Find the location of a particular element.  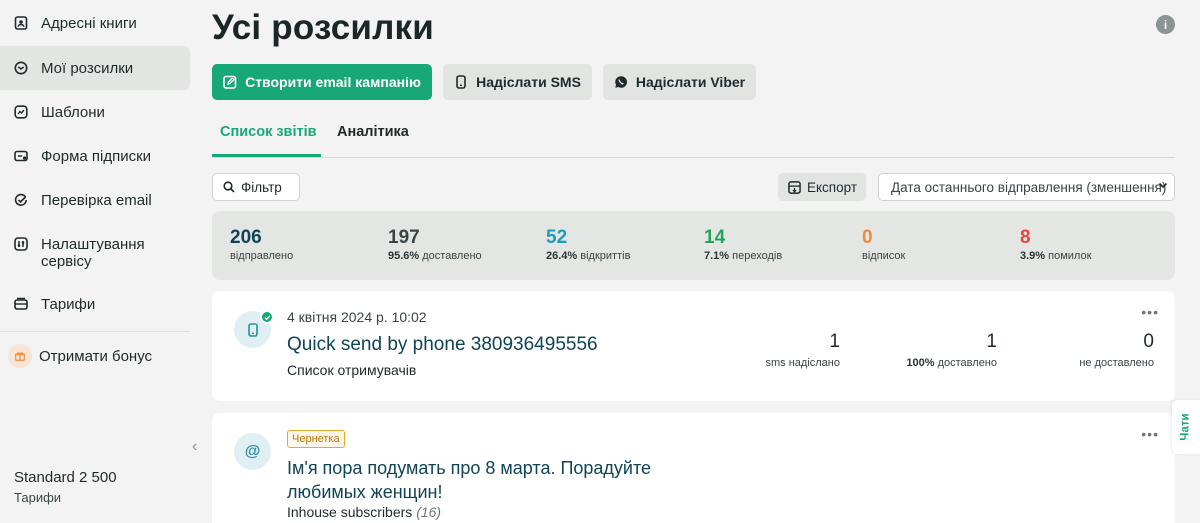

sidebar-item-label: Перевірка email is located at coordinates (96, 200).